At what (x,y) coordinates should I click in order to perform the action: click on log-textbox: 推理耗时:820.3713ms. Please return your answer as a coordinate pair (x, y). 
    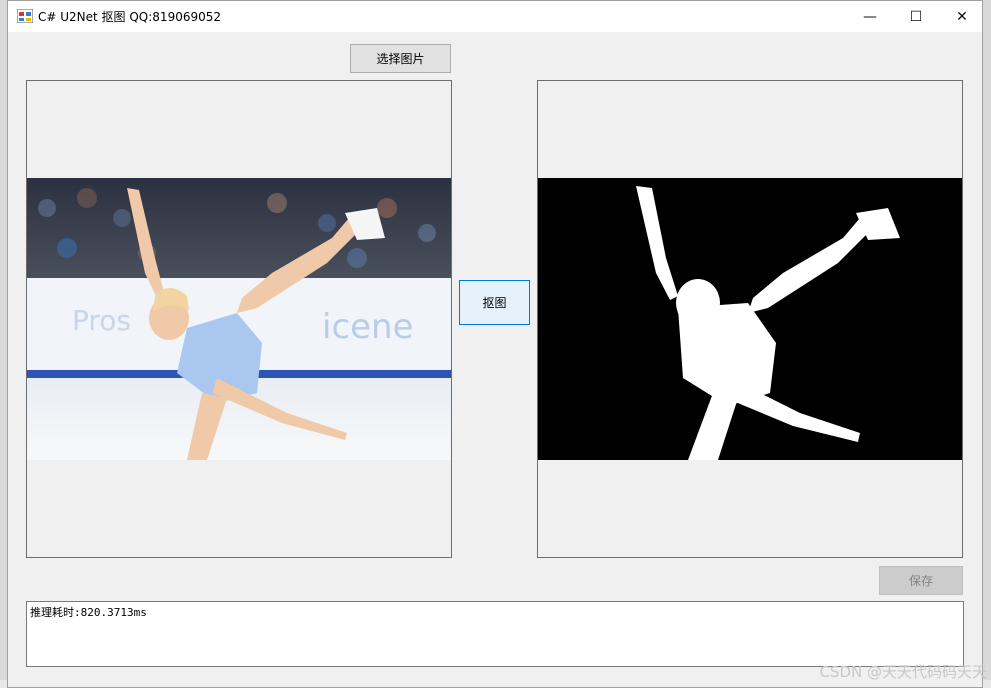
    Looking at the image, I should click on (495, 634).